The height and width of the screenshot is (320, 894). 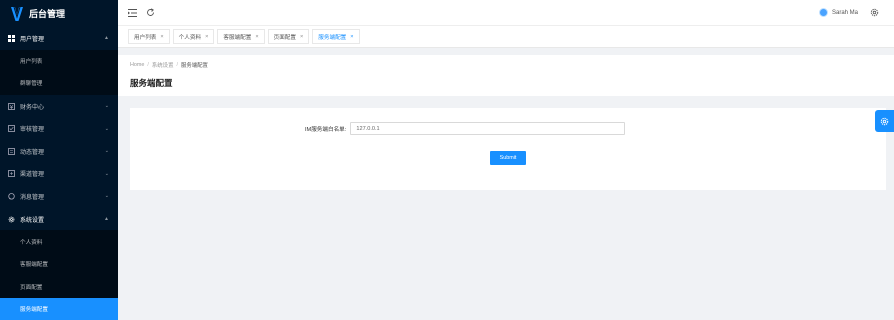 I want to click on avatar, so click(x=823, y=12).